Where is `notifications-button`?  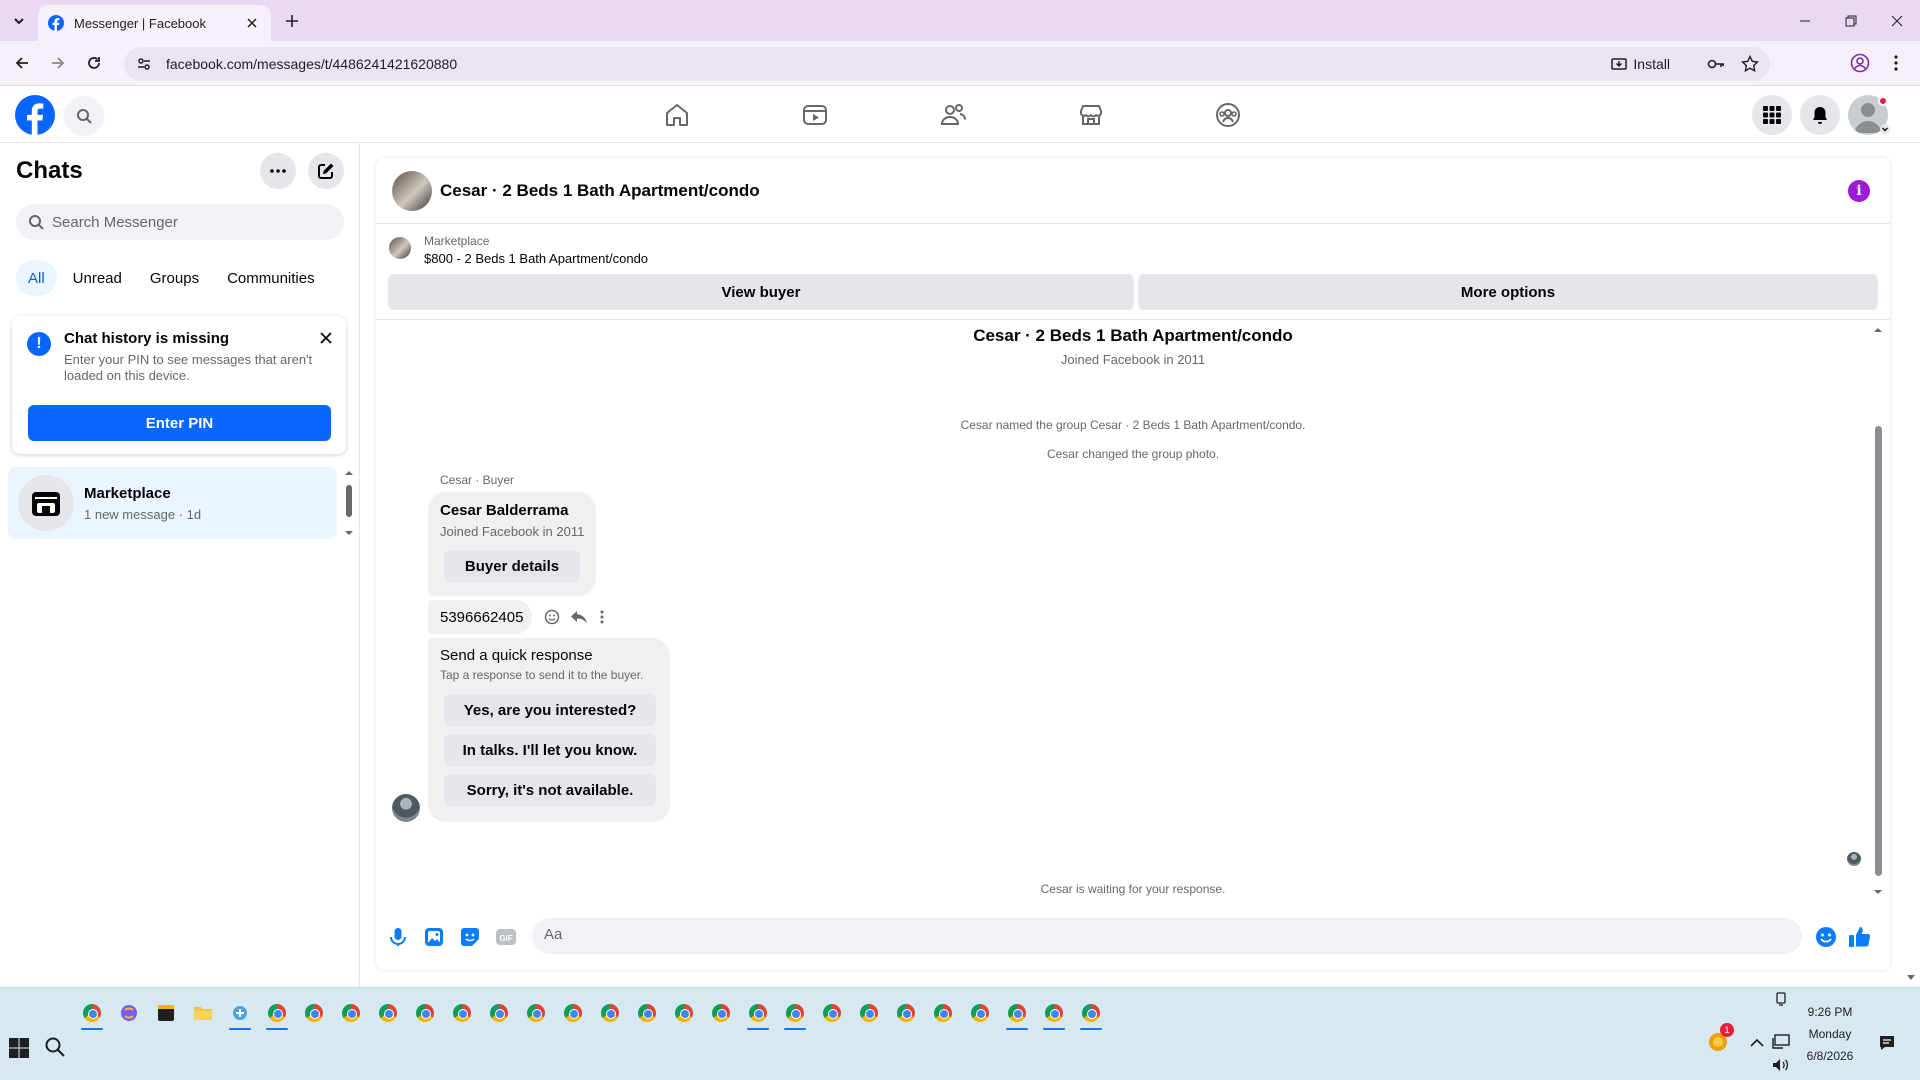 notifications-button is located at coordinates (1820, 115).